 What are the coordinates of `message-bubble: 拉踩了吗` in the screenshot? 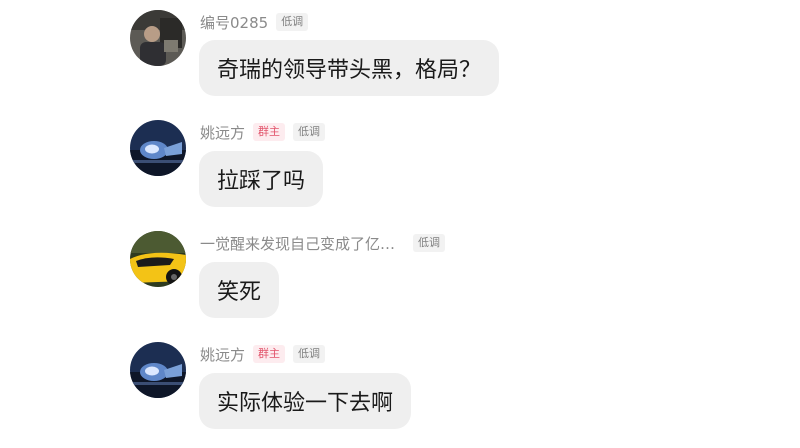 It's located at (261, 179).